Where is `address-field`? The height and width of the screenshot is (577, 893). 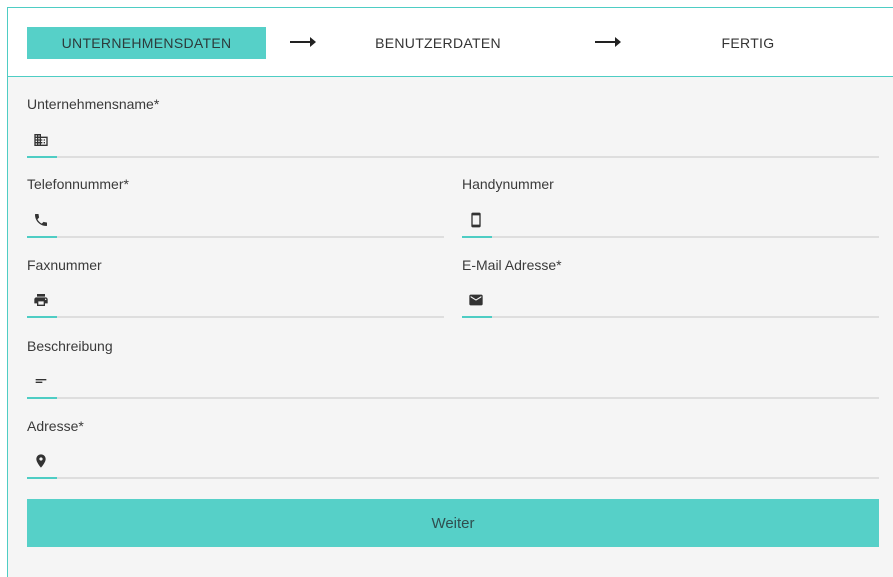
address-field is located at coordinates (453, 461).